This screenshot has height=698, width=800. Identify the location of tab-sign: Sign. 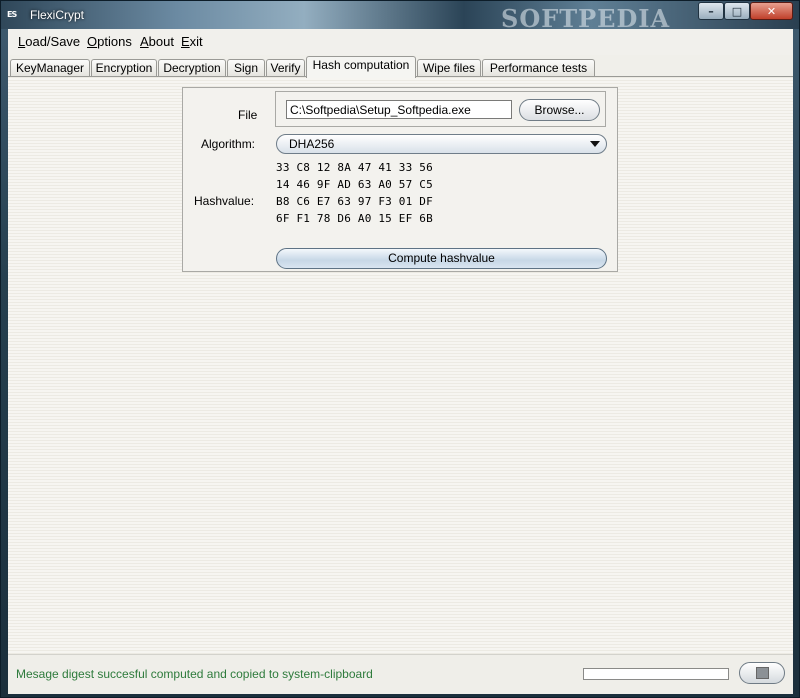
(246, 68).